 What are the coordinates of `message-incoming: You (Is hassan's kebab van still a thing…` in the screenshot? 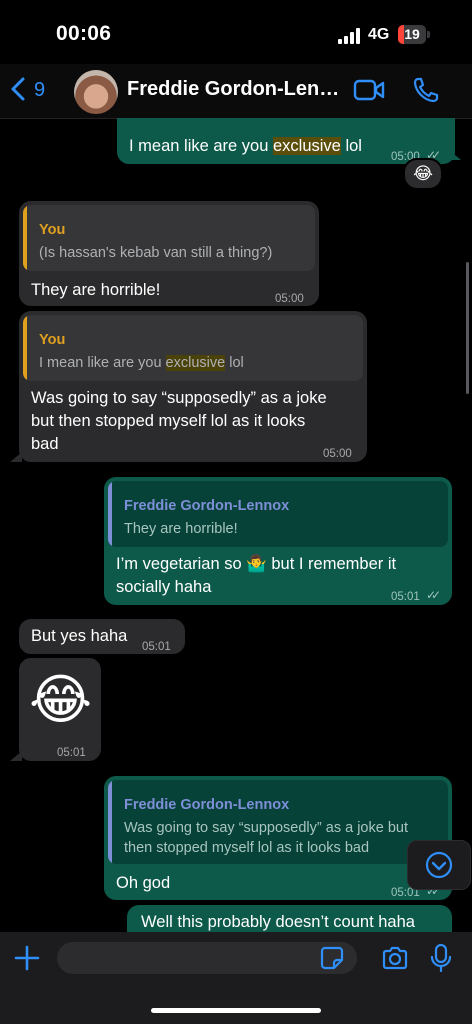 It's located at (169, 253).